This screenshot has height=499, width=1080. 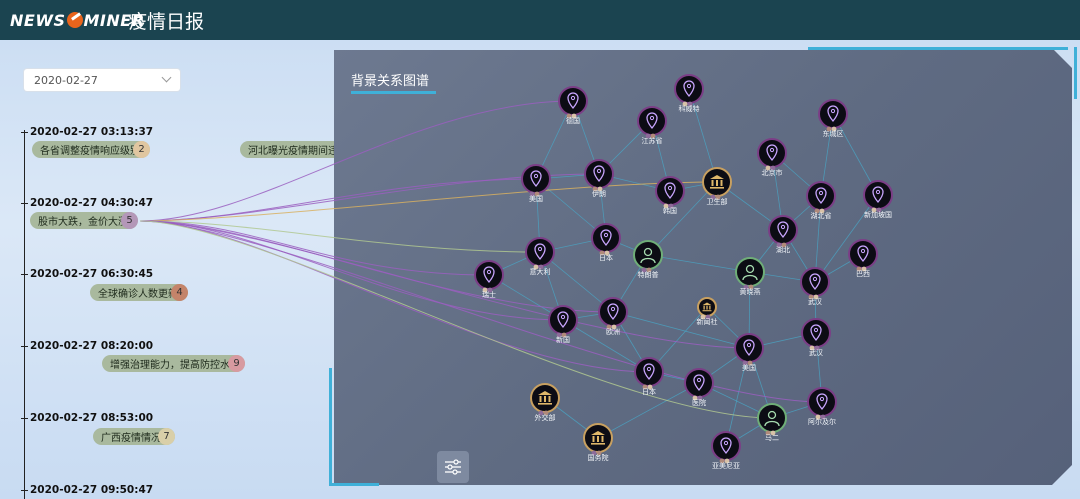 I want to click on graph-node-xinguo: 新国, so click(x=563, y=324).